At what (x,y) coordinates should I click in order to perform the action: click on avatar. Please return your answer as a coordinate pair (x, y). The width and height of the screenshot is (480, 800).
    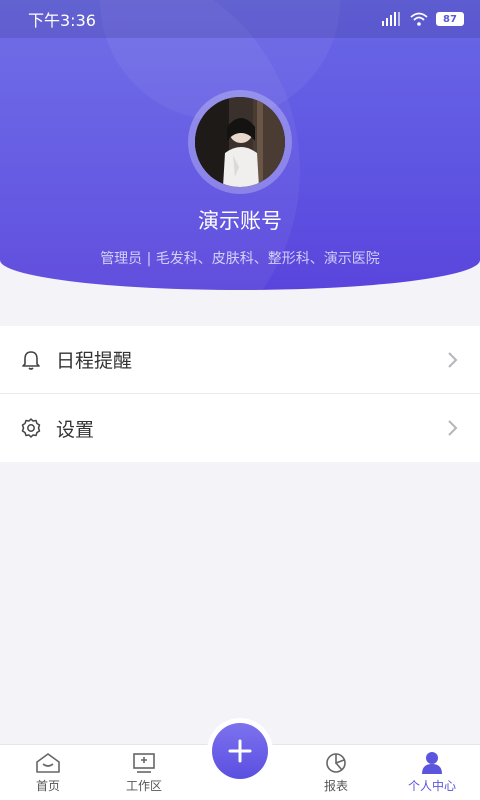
    Looking at the image, I should click on (240, 142).